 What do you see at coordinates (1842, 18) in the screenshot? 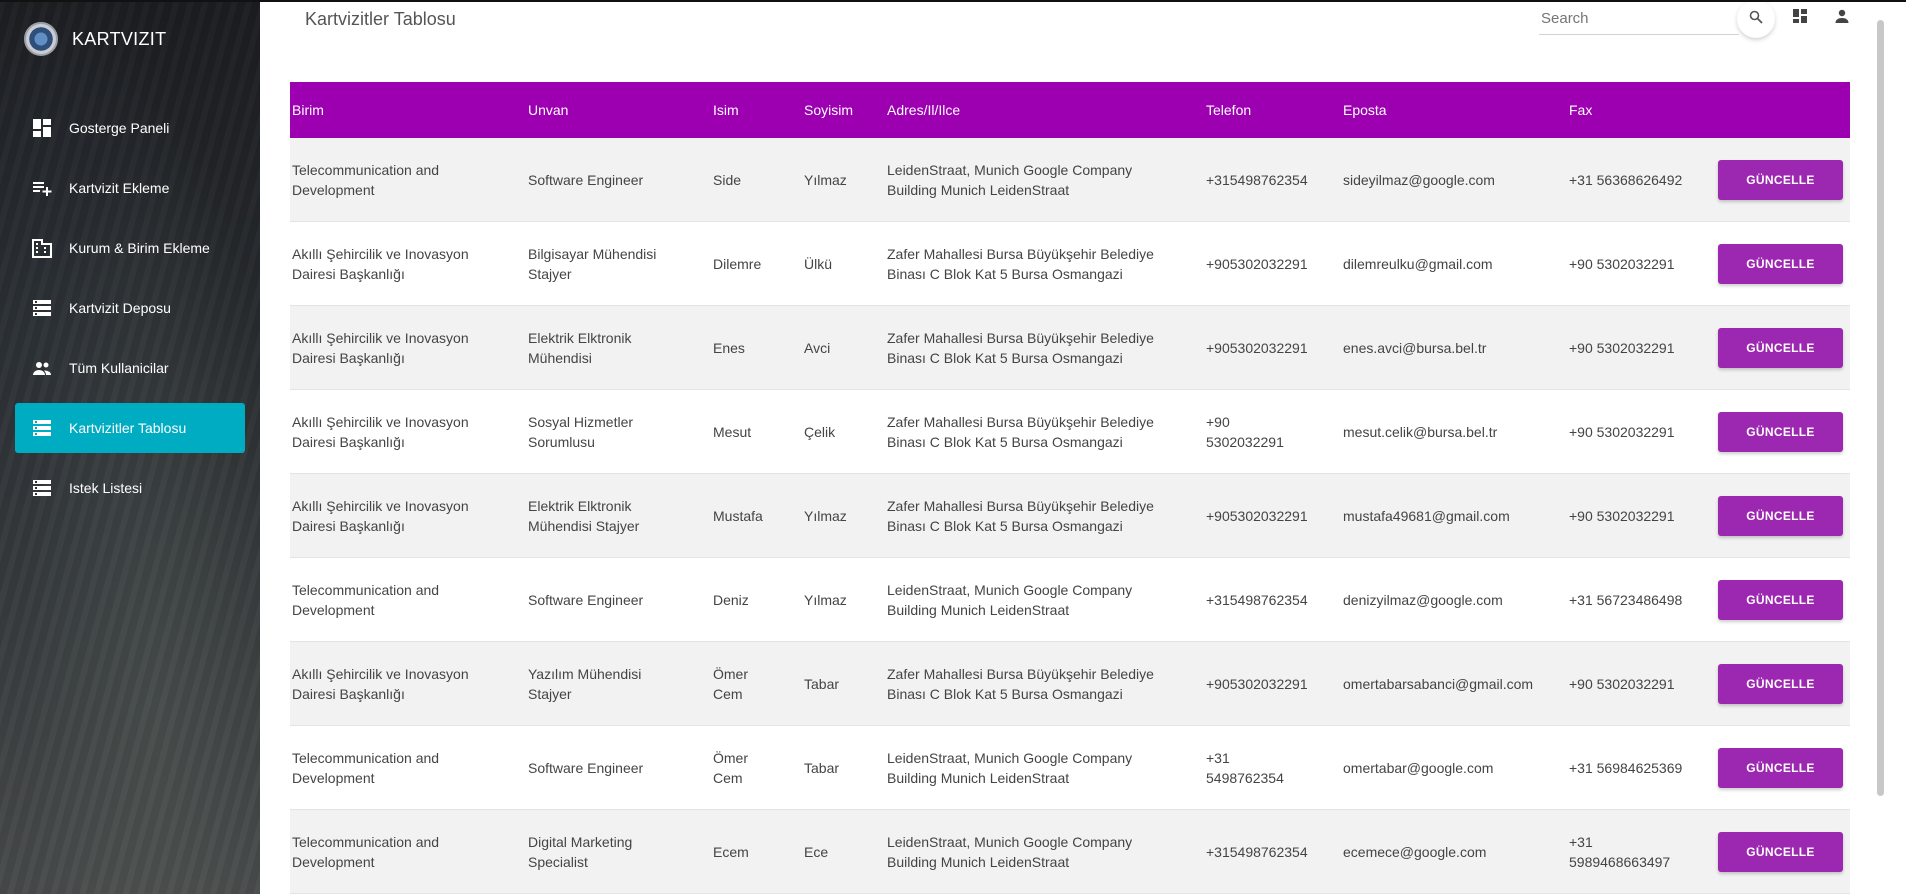
I see `user-profile-button` at bounding box center [1842, 18].